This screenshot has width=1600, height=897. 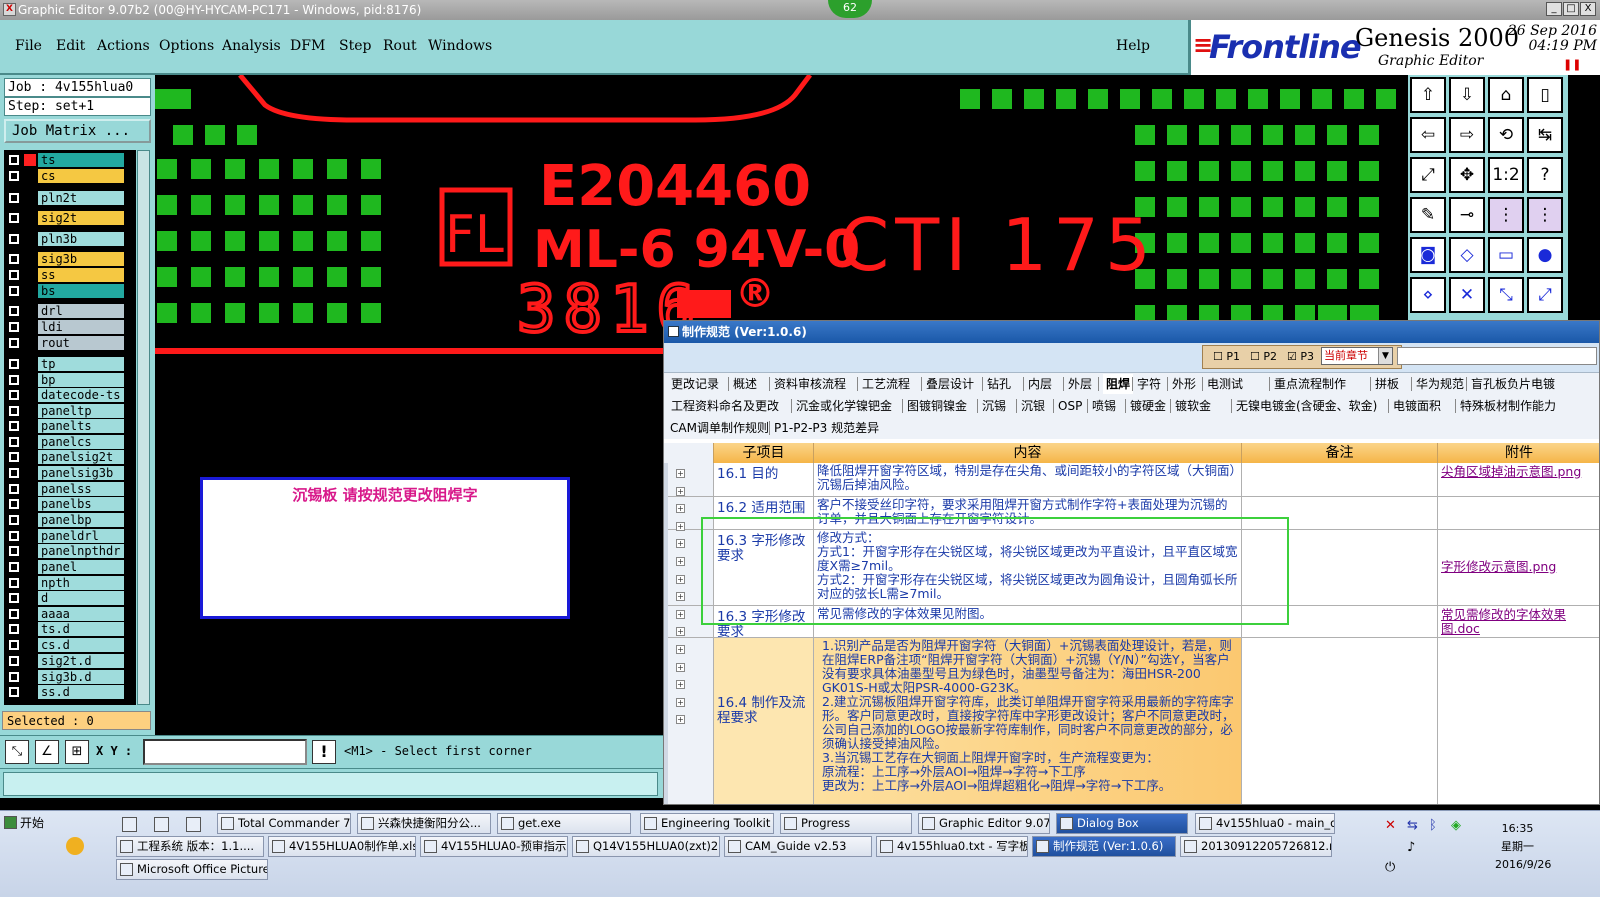 I want to click on clock: 16:35 星期一 2016/9/26, so click(x=1523, y=847).